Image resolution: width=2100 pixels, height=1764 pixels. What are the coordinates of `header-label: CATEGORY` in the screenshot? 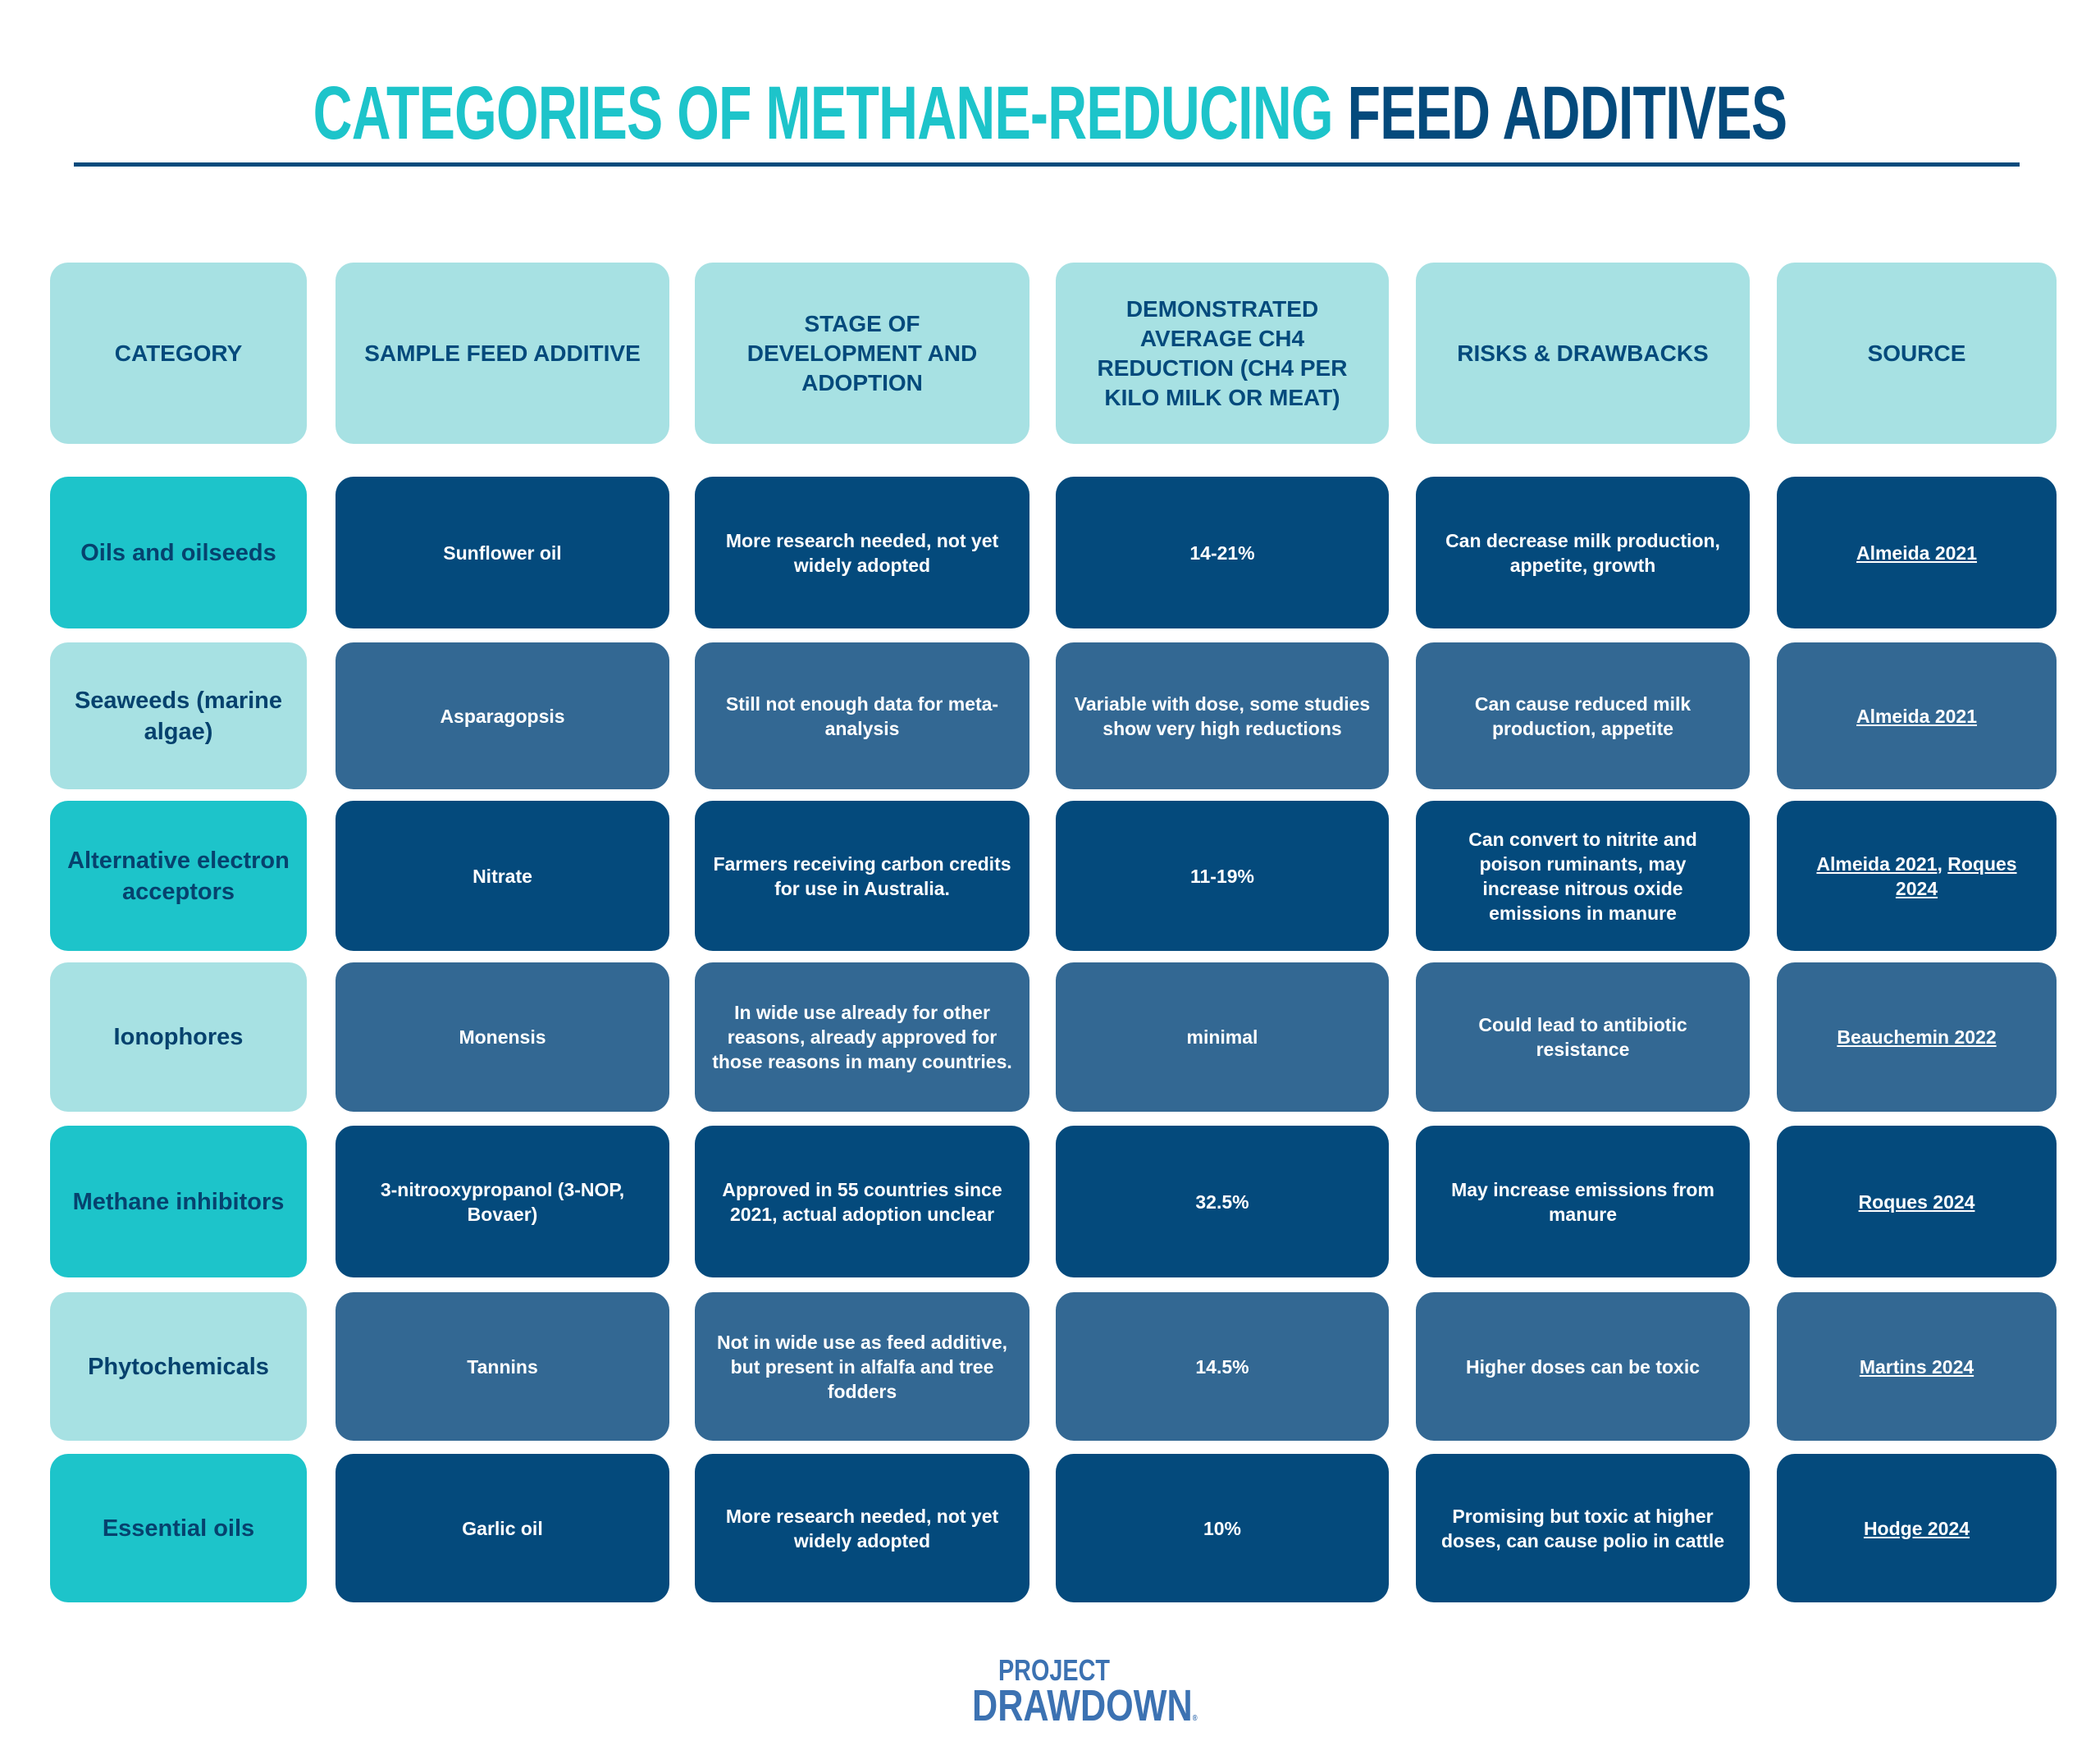 It's located at (179, 353).